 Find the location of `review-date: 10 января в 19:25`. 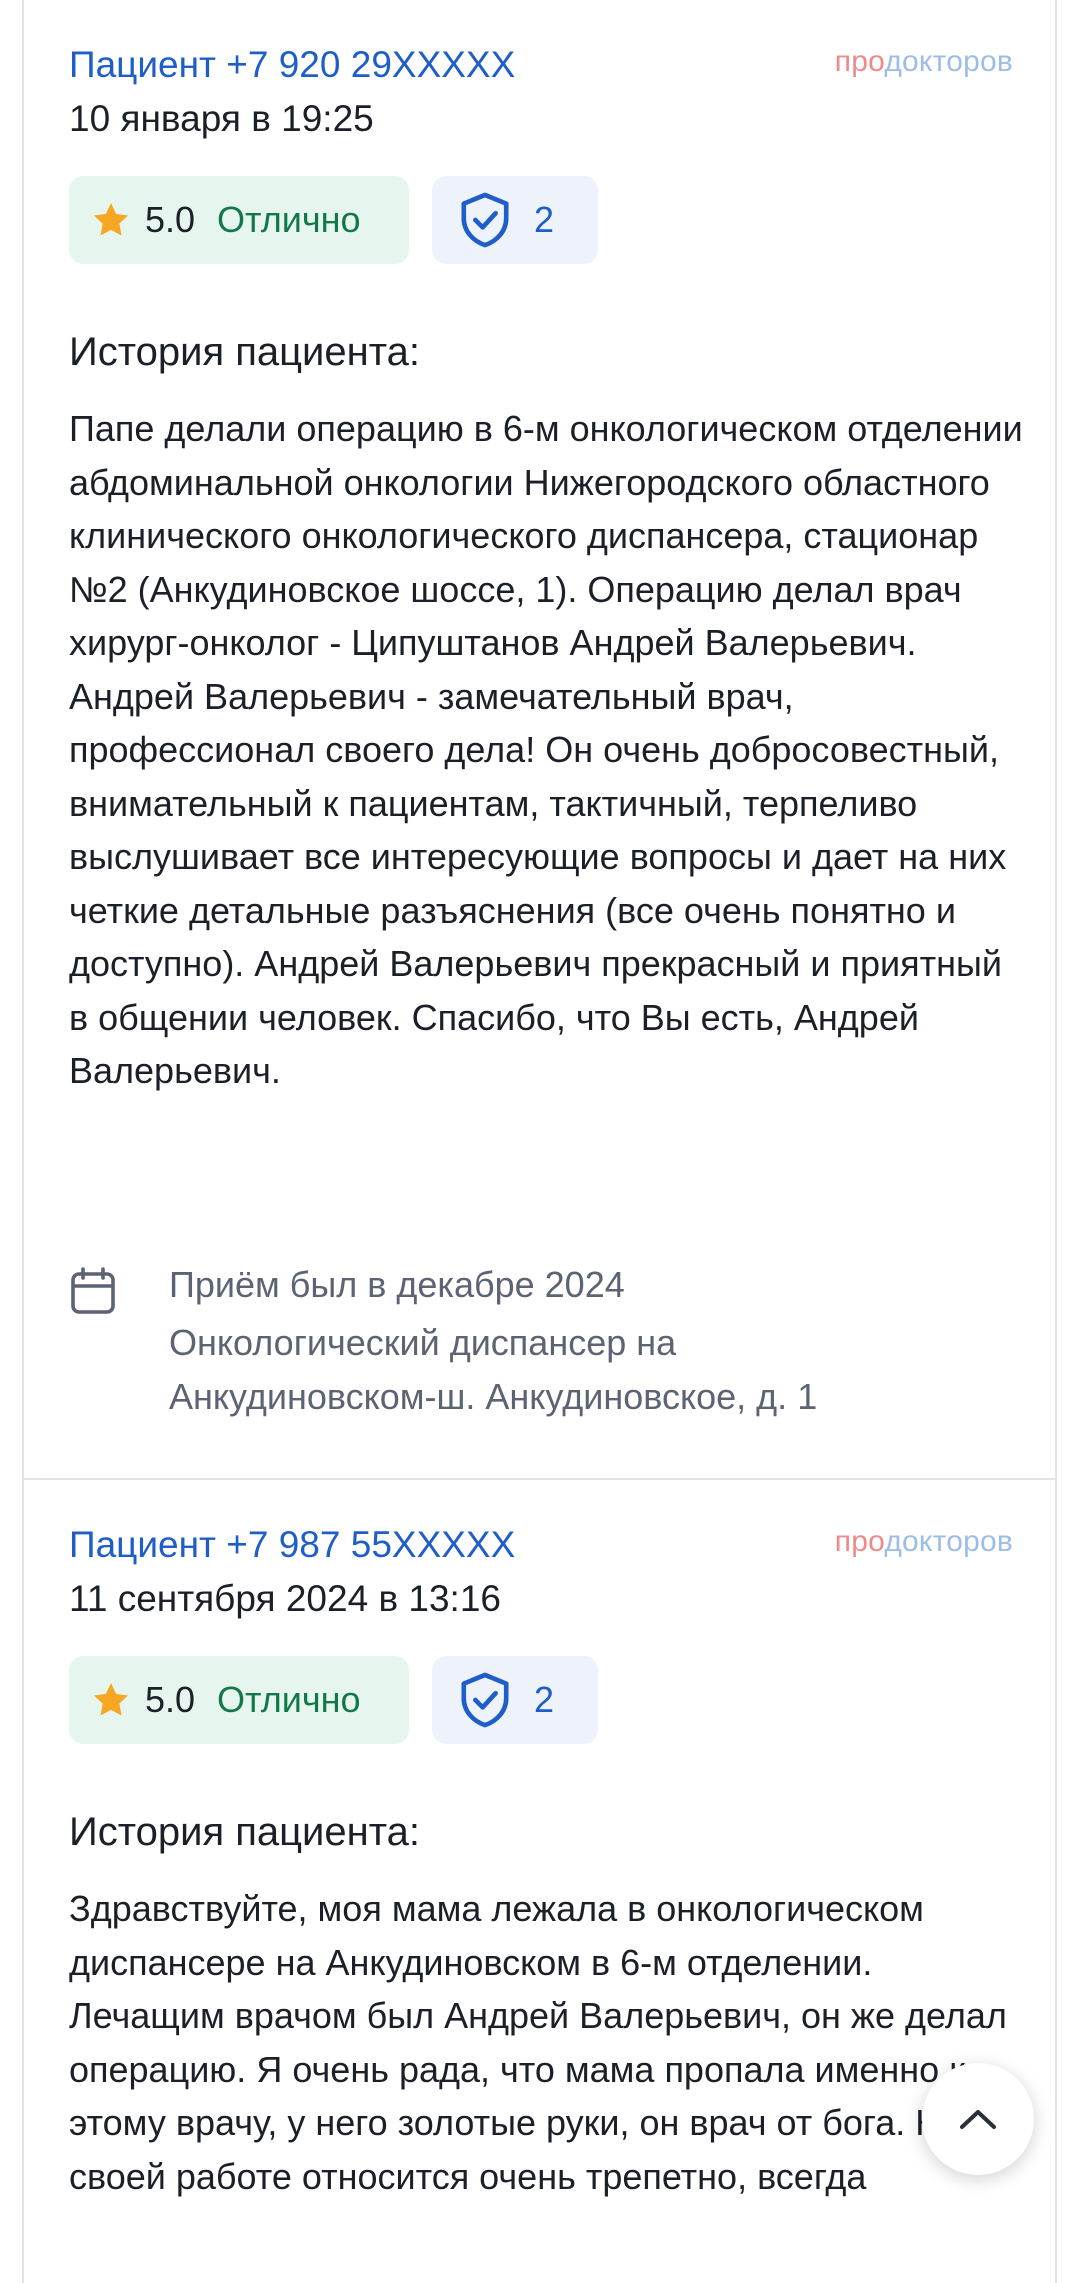

review-date: 10 января в 19:25 is located at coordinates (221, 118).